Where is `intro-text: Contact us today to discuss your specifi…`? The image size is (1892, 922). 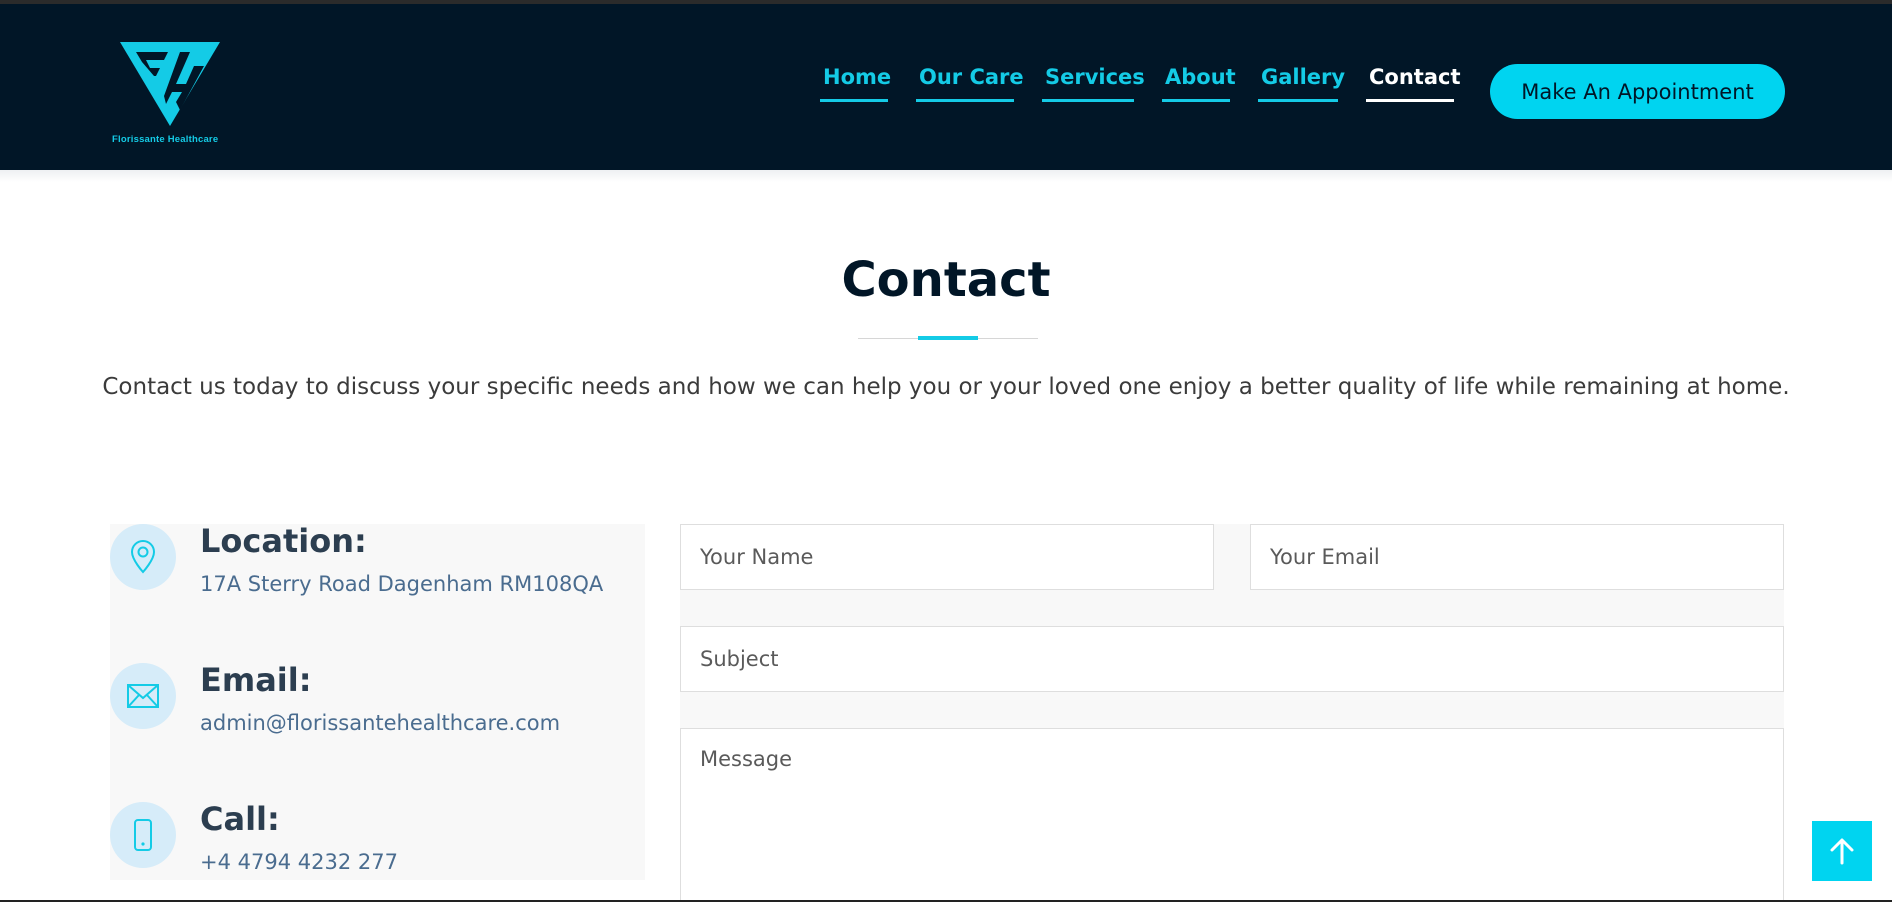
intro-text: Contact us today to discuss your specifi… is located at coordinates (946, 387).